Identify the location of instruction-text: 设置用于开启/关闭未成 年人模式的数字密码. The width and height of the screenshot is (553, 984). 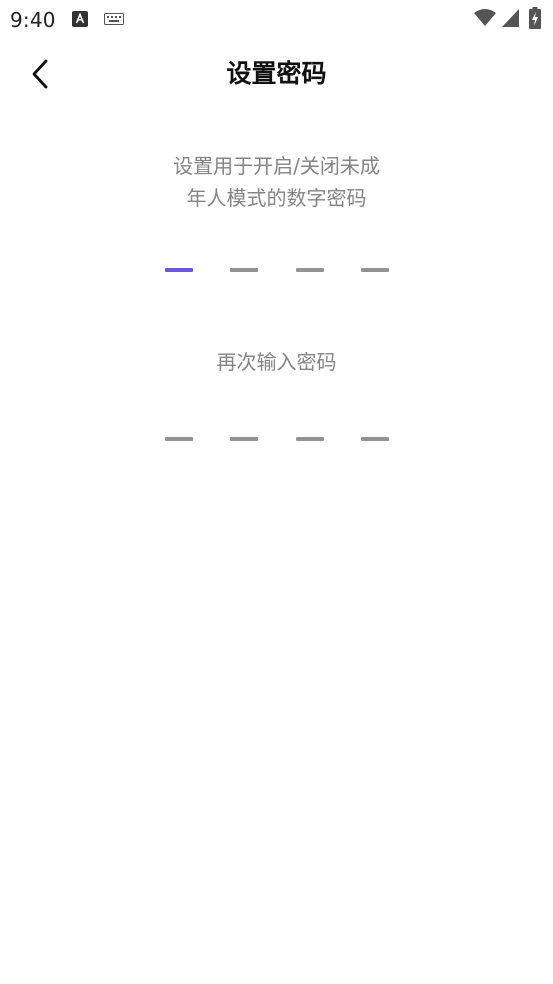
(276, 182).